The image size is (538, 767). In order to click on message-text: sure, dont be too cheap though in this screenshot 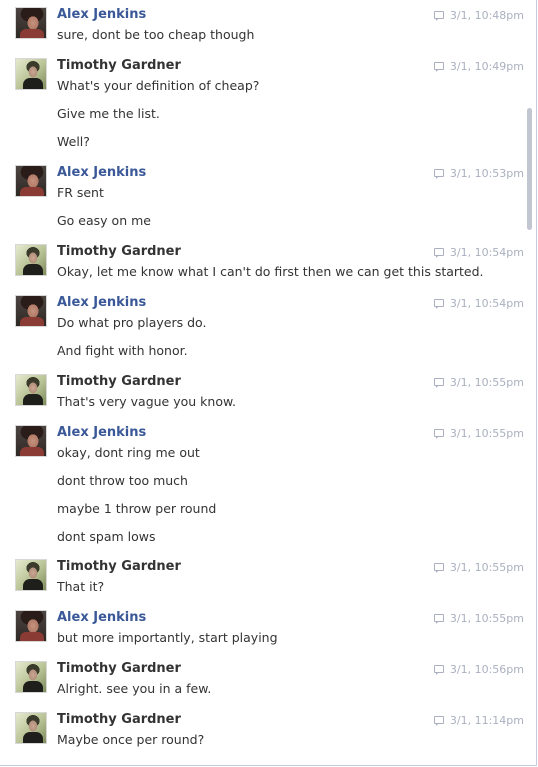, I will do `click(156, 34)`.